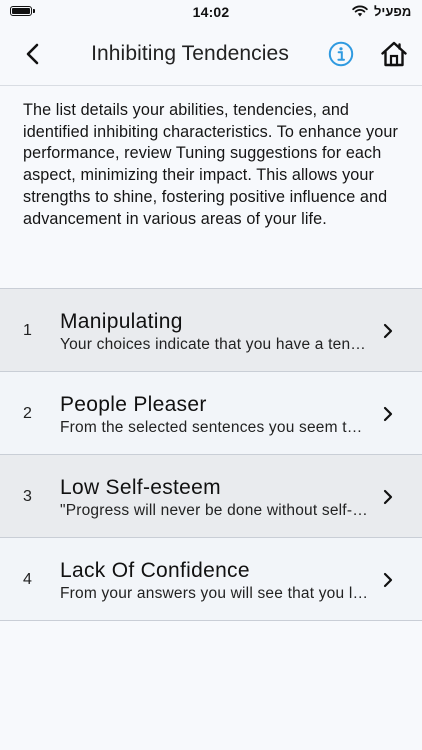  I want to click on item-number: 3, so click(27, 496).